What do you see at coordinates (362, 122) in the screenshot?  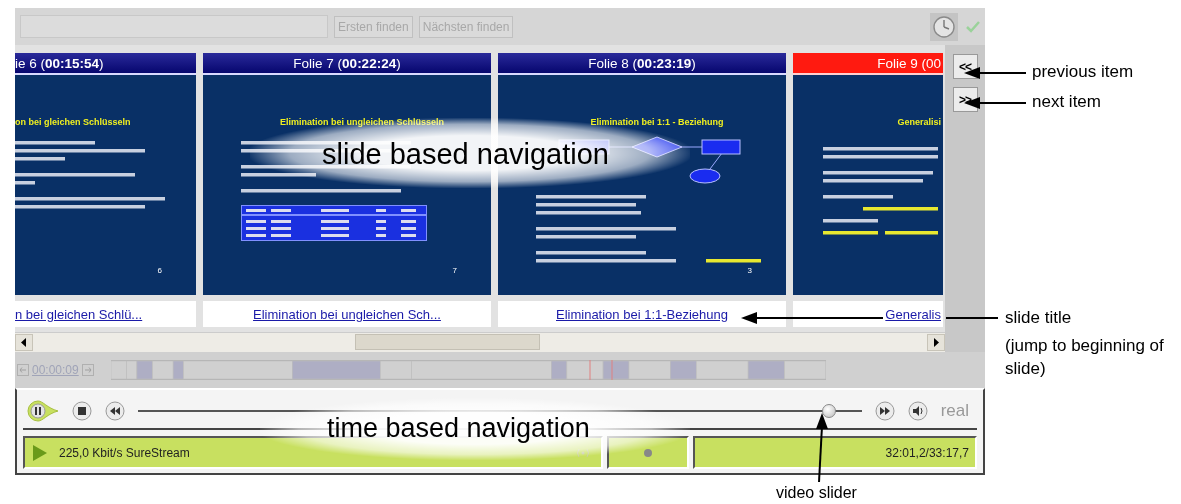 I see `slide-heading: Elimination bei ungleichen Schlüsseln` at bounding box center [362, 122].